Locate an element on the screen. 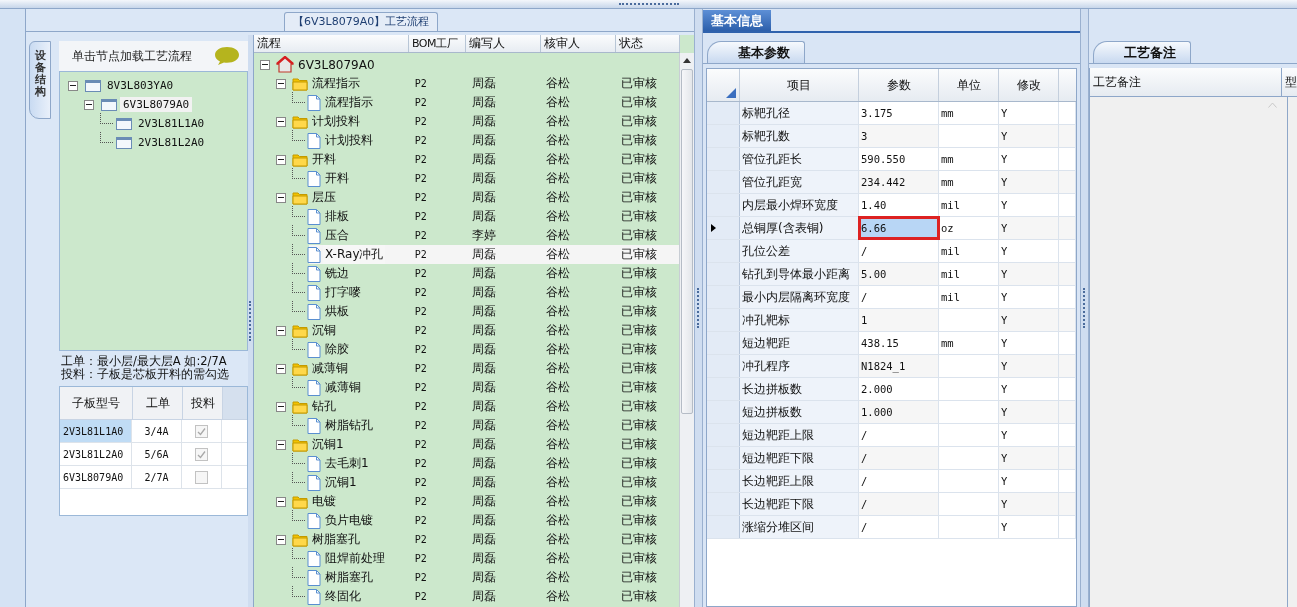  tab: 基本参数 is located at coordinates (756, 52).